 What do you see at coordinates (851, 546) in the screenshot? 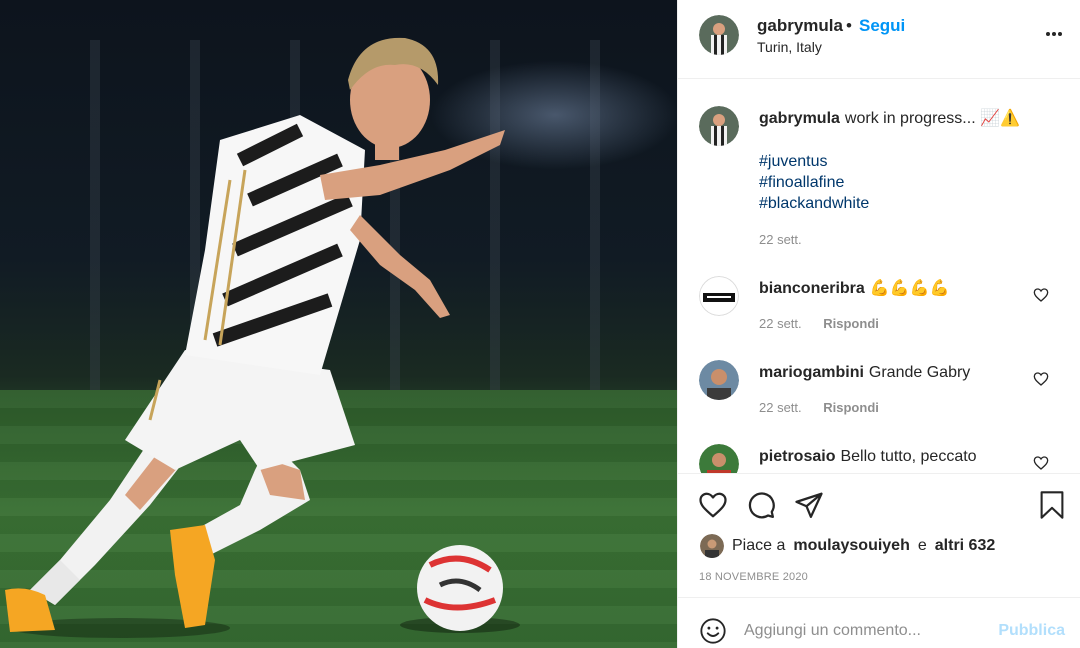
I see `liker-username: moulaysouiyeh` at bounding box center [851, 546].